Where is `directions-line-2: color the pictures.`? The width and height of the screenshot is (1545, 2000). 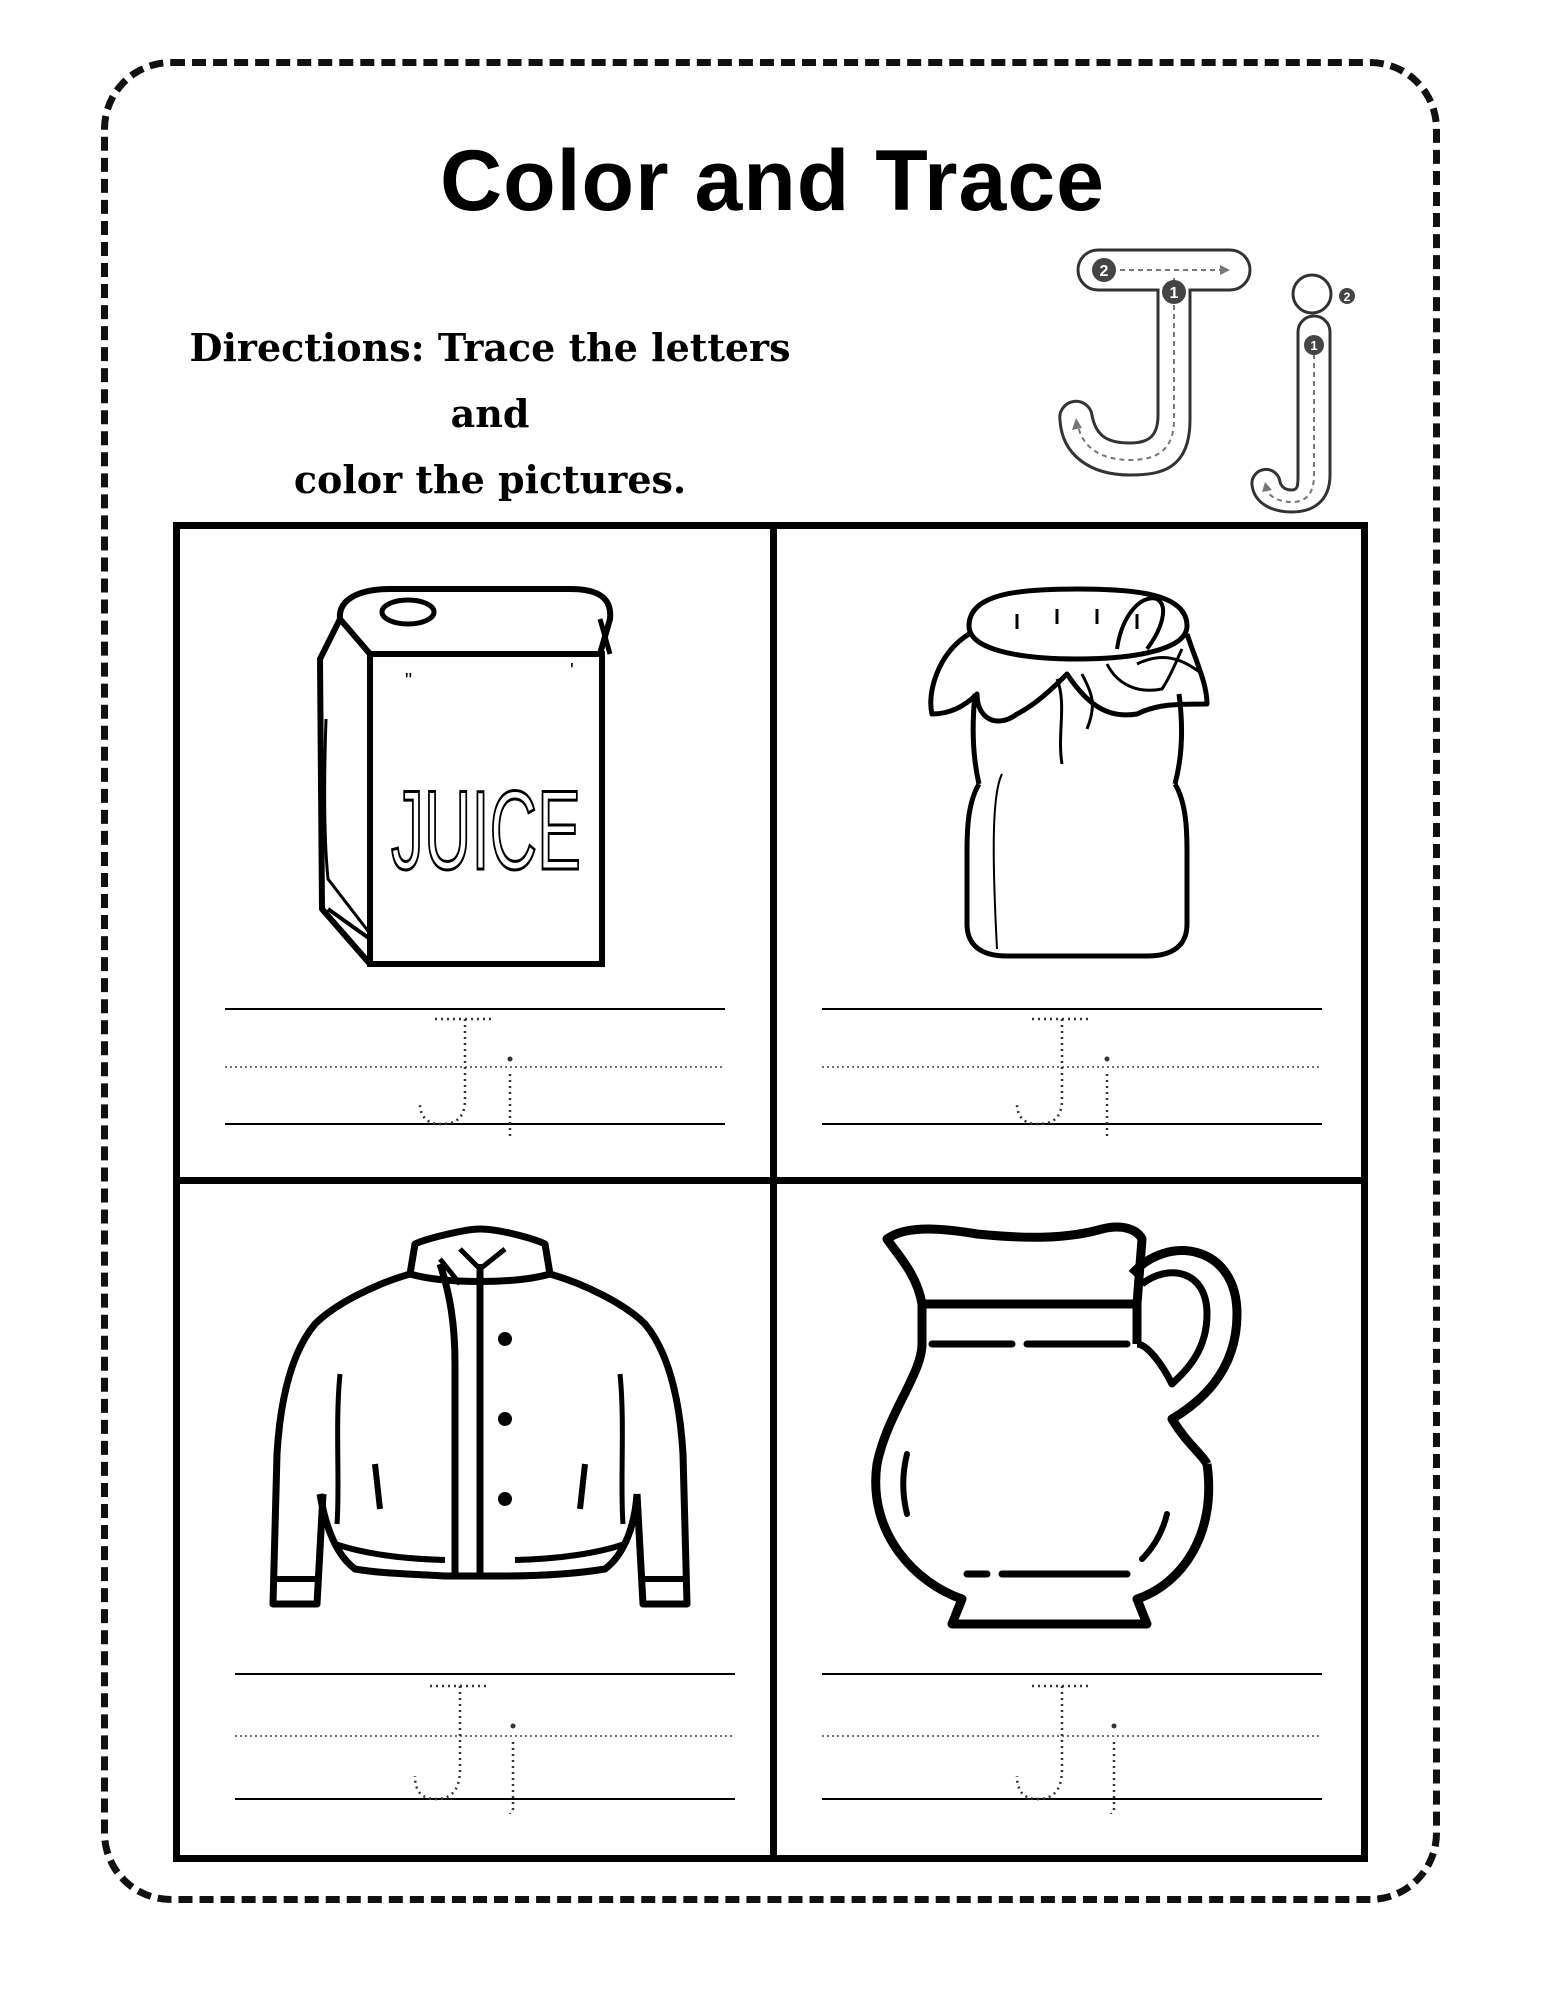 directions-line-2: color the pictures. is located at coordinates (490, 479).